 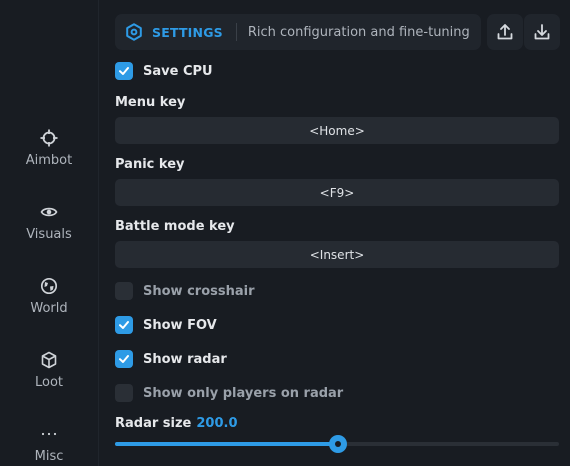 I want to click on sidebar-item-label: Misc, so click(x=49, y=456).